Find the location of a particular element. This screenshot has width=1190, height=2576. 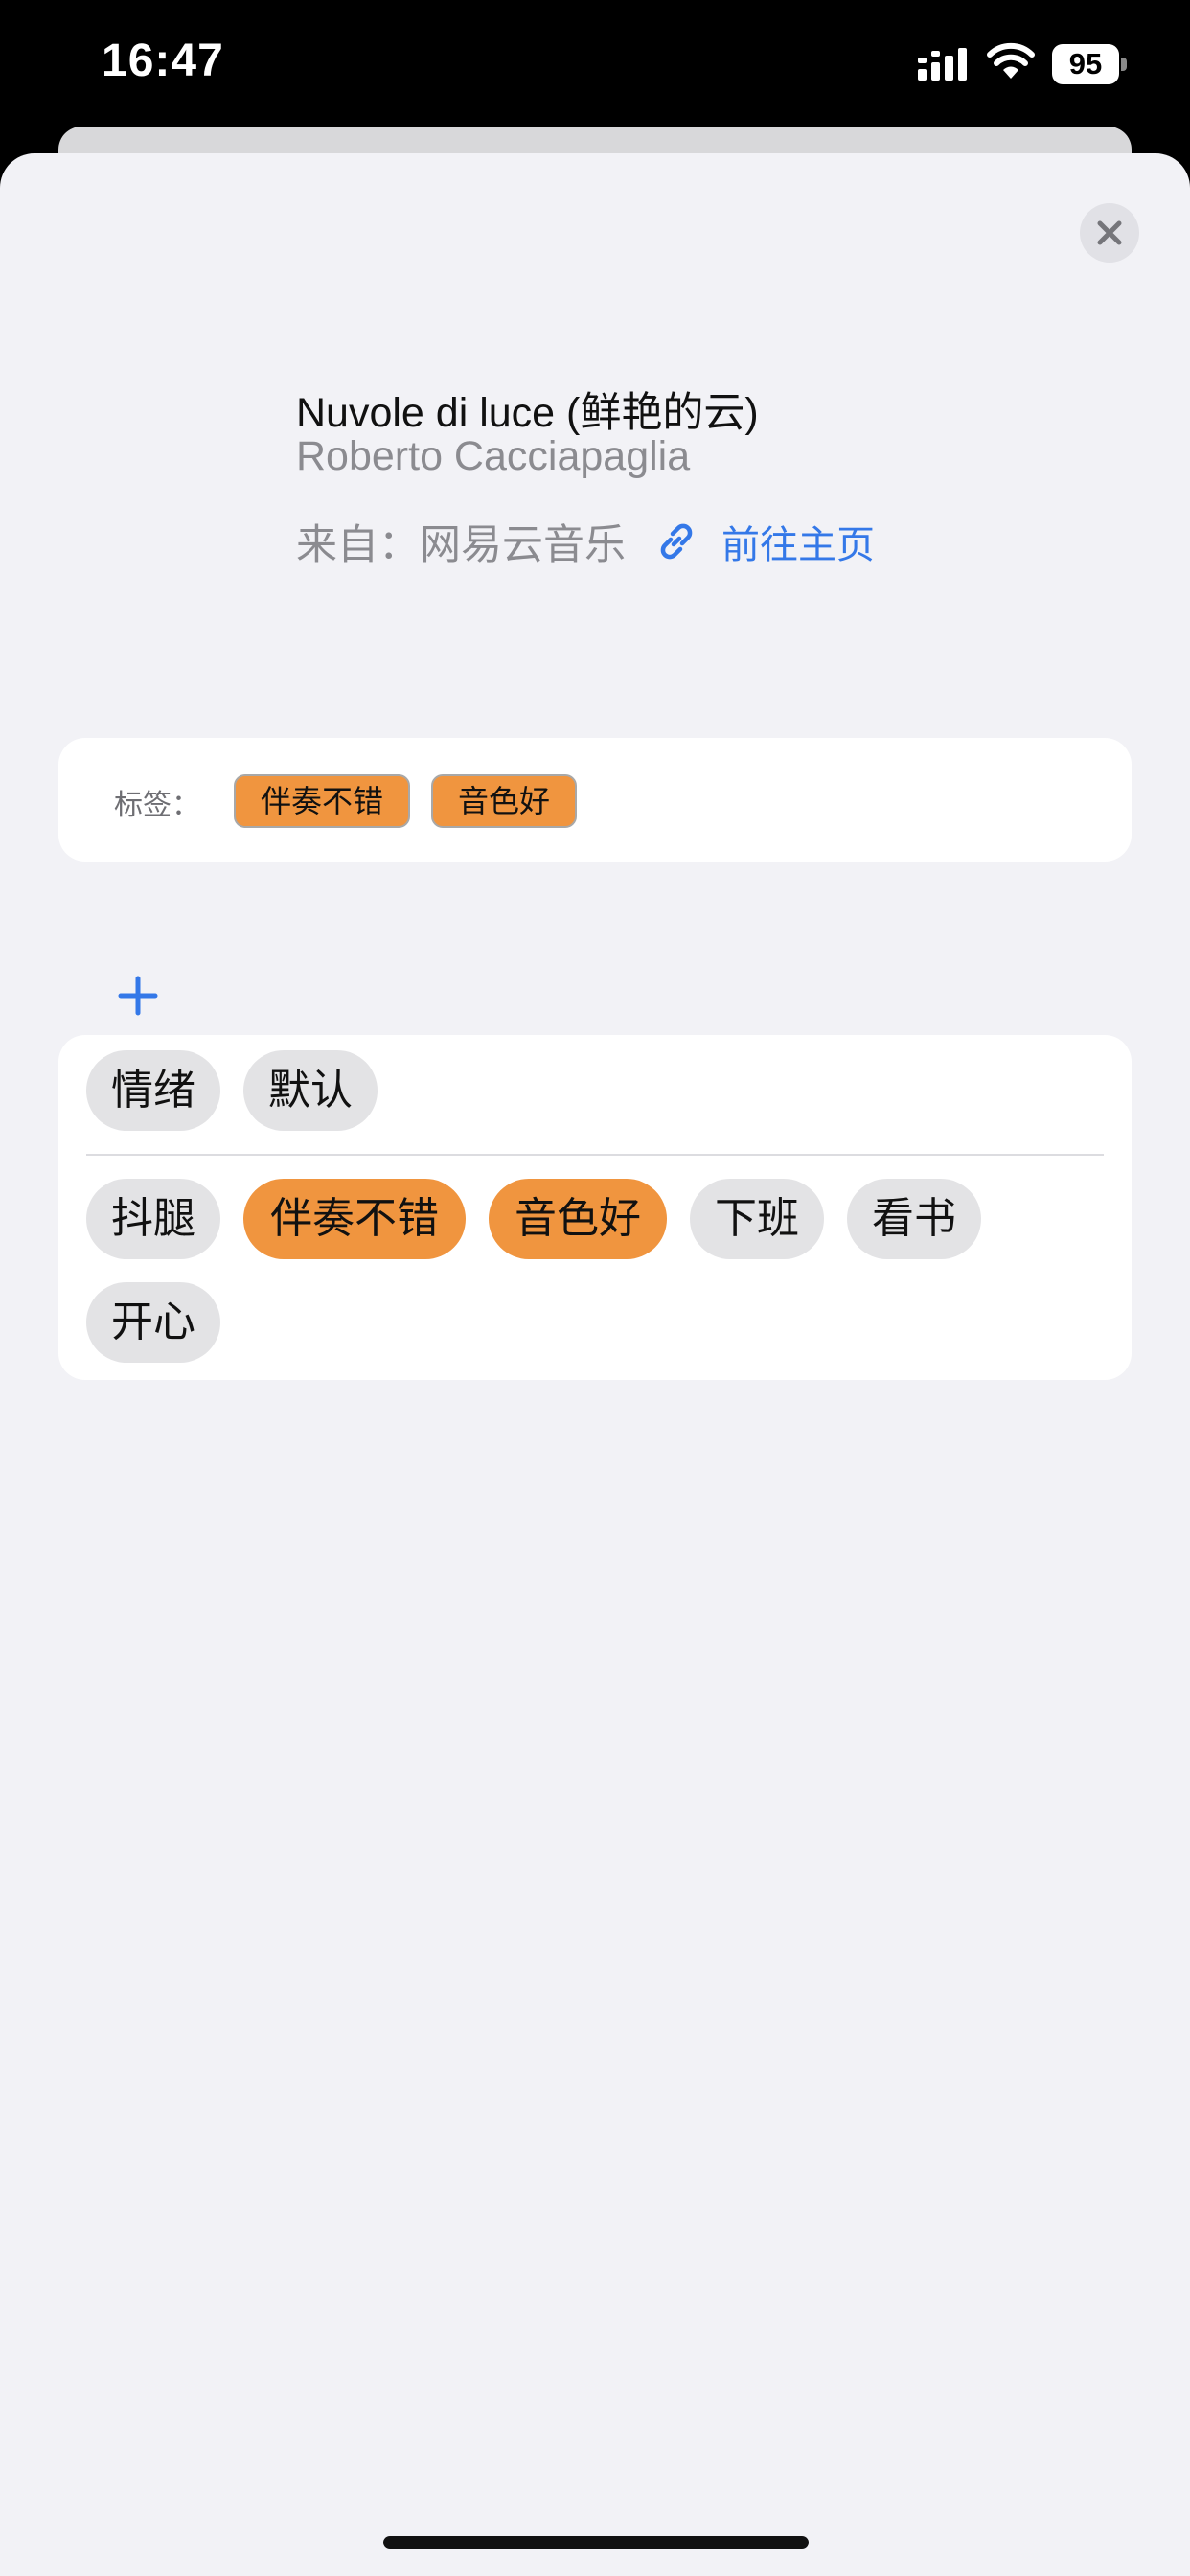

homepage-link: 前往主页 is located at coordinates (798, 541).